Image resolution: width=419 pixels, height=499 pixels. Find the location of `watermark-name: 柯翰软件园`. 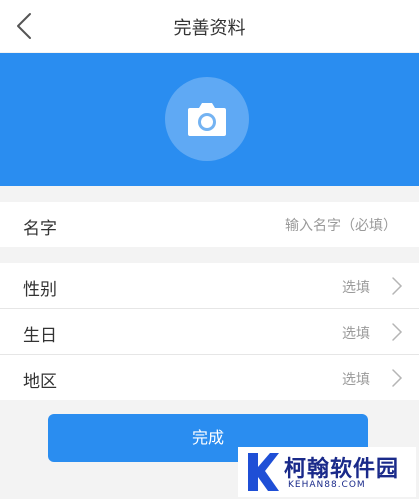

watermark-name: 柯翰软件园 is located at coordinates (342, 469).